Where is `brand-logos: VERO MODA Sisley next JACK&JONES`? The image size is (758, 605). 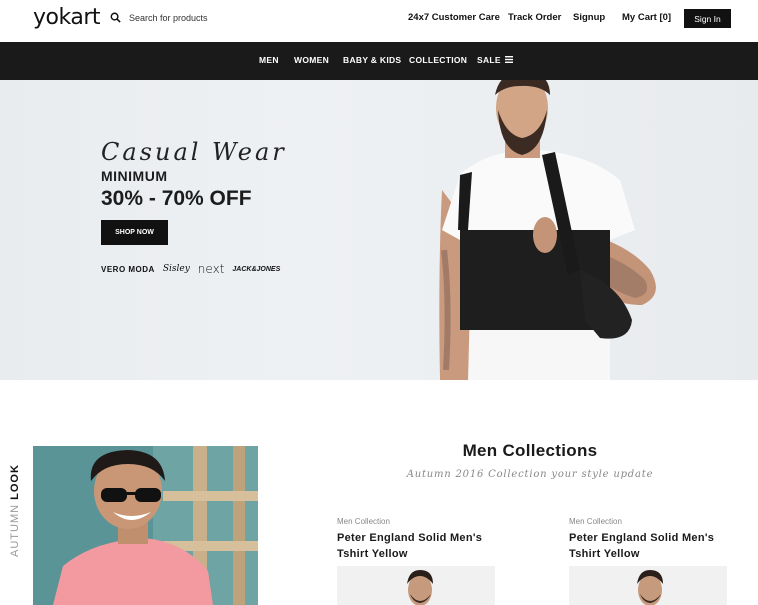 brand-logos: VERO MODA Sisley next JACK&JONES is located at coordinates (190, 269).